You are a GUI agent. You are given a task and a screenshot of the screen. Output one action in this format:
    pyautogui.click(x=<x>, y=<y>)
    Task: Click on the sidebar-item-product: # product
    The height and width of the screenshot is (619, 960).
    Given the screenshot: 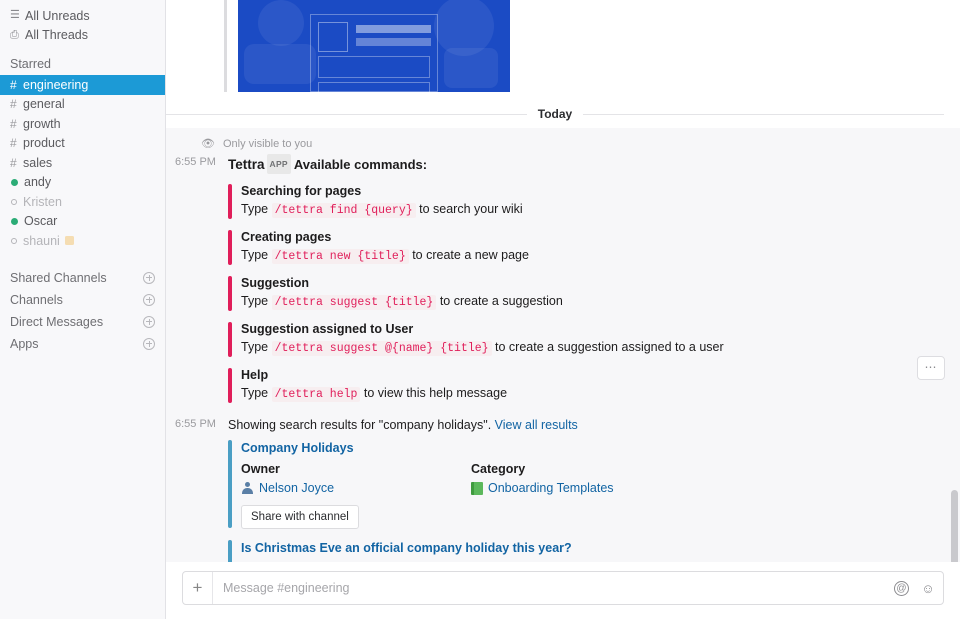 What is the action you would take?
    pyautogui.click(x=82, y=144)
    